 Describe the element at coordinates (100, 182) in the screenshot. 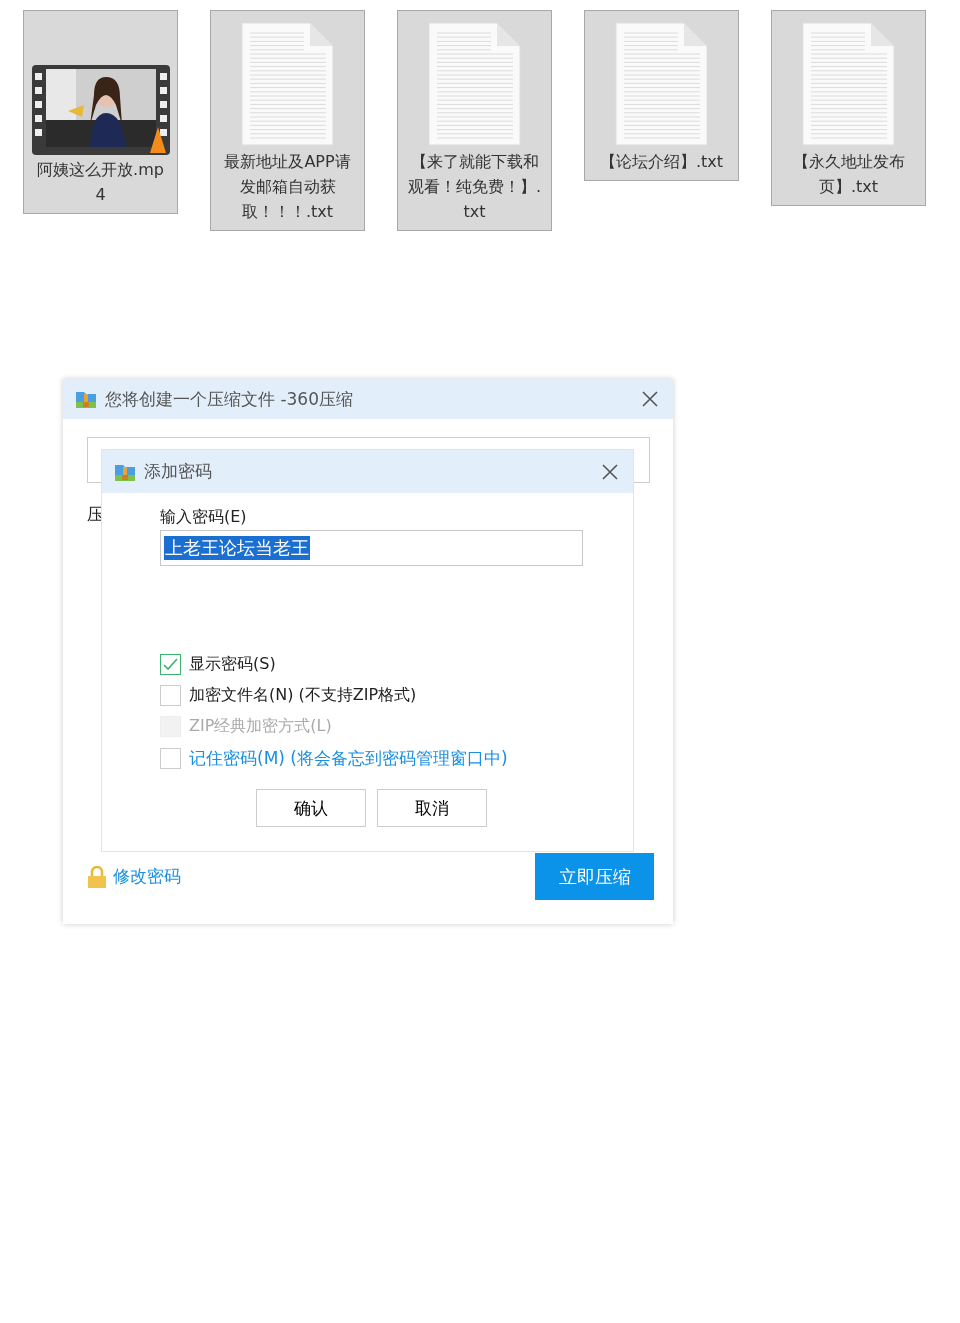

I see `file-name: 阿姨这么开放.mp4` at that location.